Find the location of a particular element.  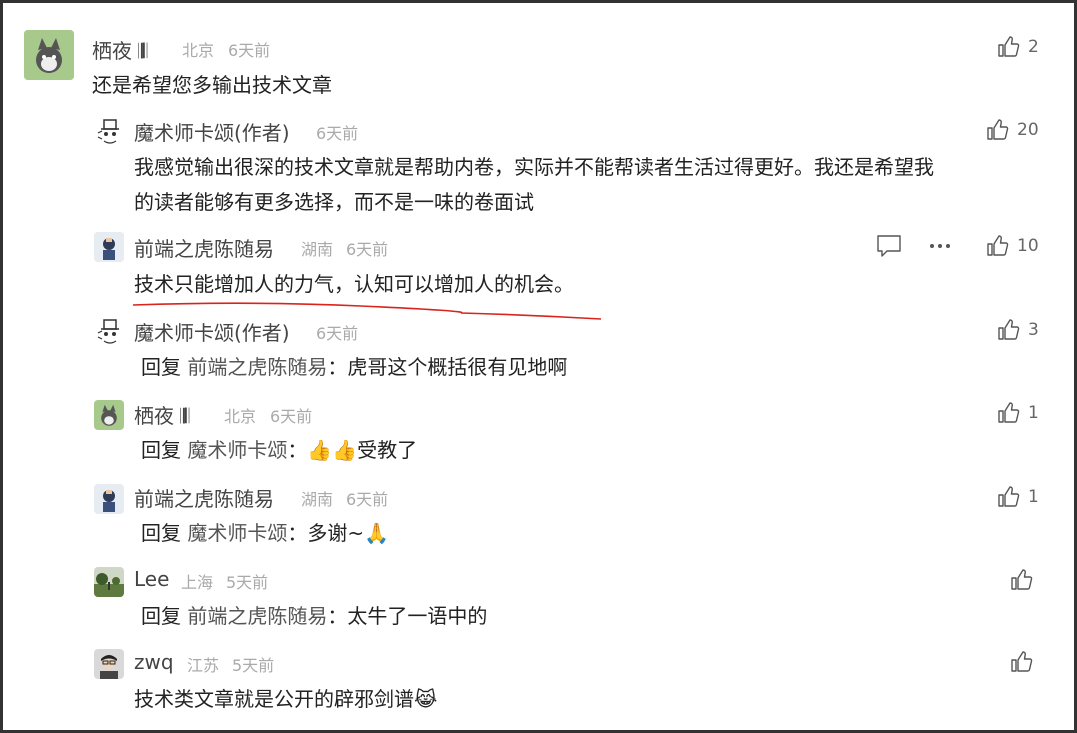

comment-text: 还是希望您多输出技术文章 is located at coordinates (212, 85).